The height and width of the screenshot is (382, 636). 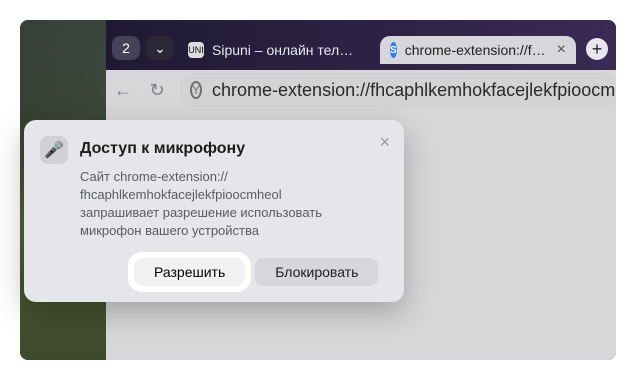 What do you see at coordinates (169, 230) in the screenshot?
I see `desc-line-4: микрофон вашего устройства` at bounding box center [169, 230].